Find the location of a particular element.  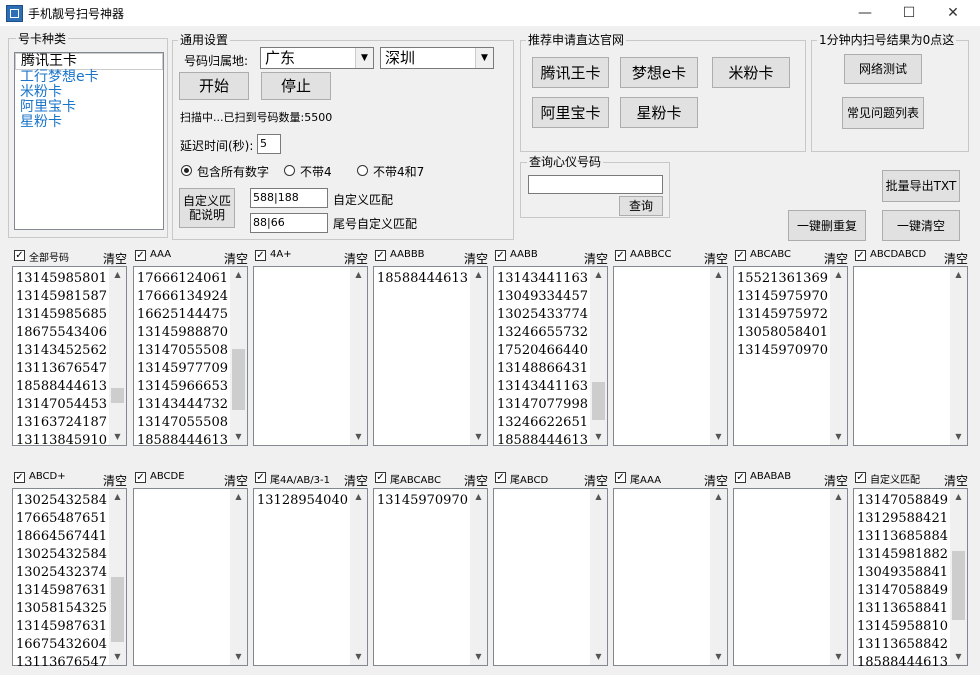

number-item: 13113685884 is located at coordinates (902, 537).